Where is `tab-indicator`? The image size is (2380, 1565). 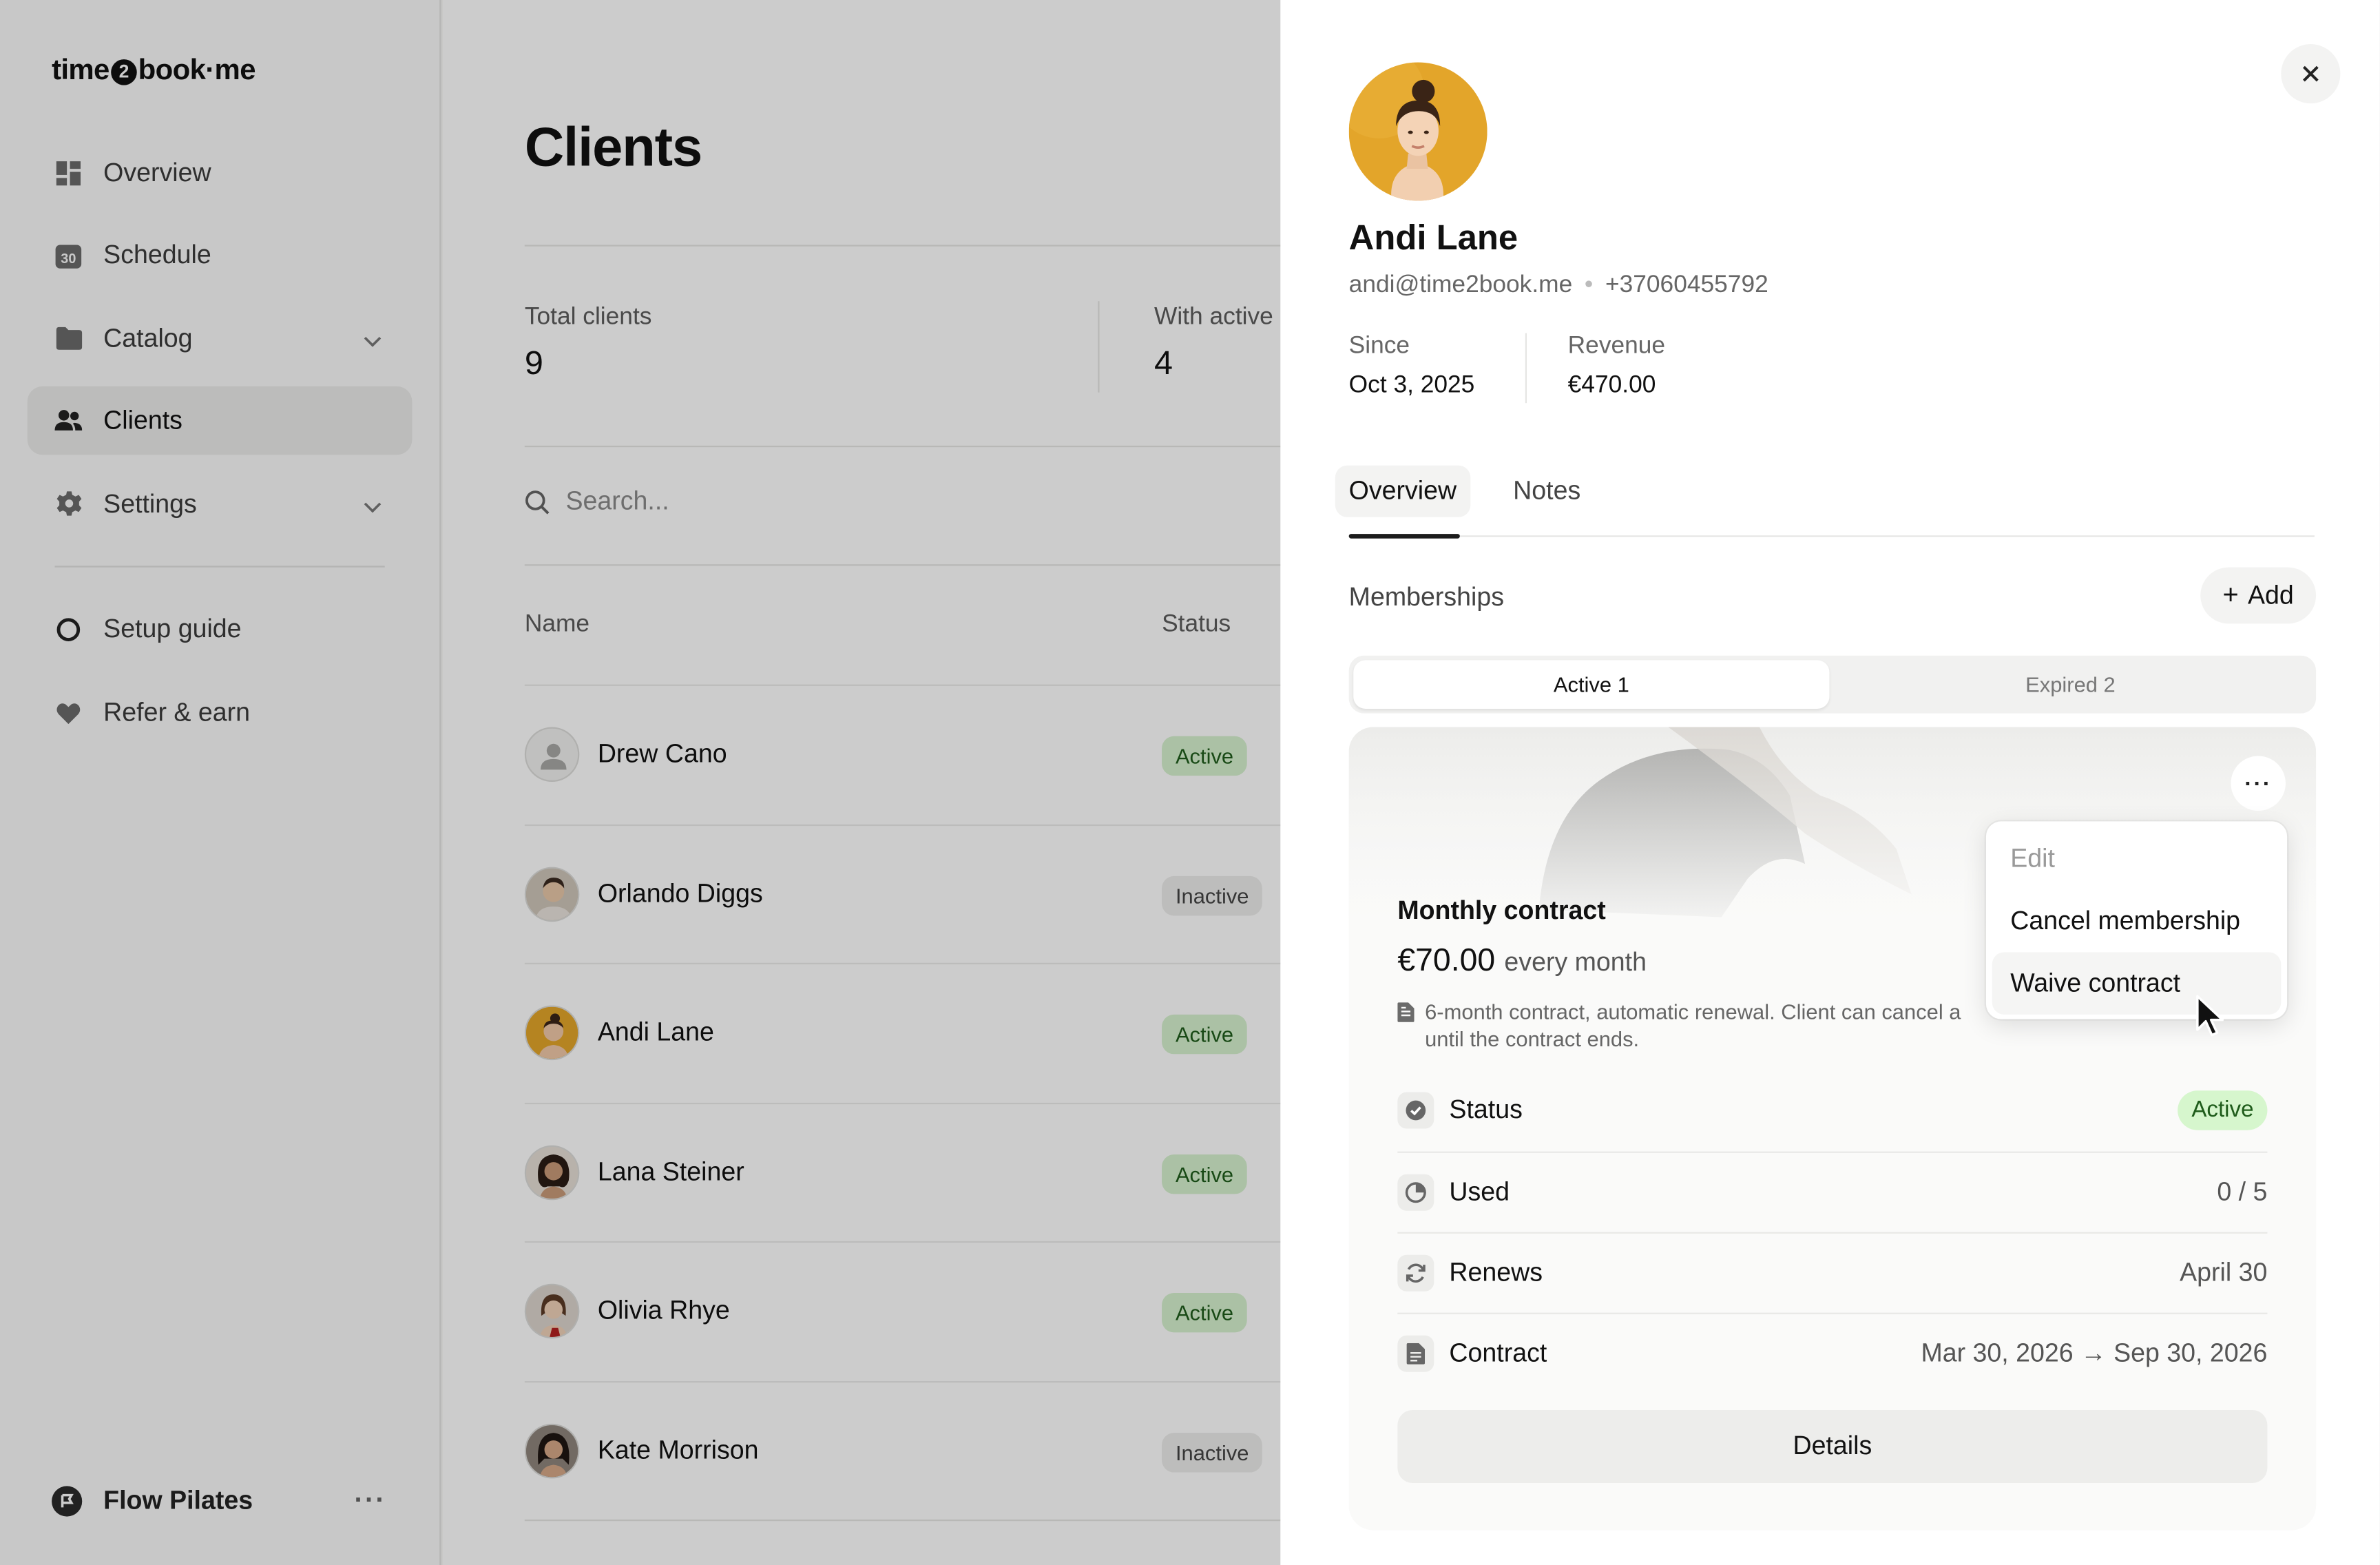
tab-indicator is located at coordinates (1404, 536).